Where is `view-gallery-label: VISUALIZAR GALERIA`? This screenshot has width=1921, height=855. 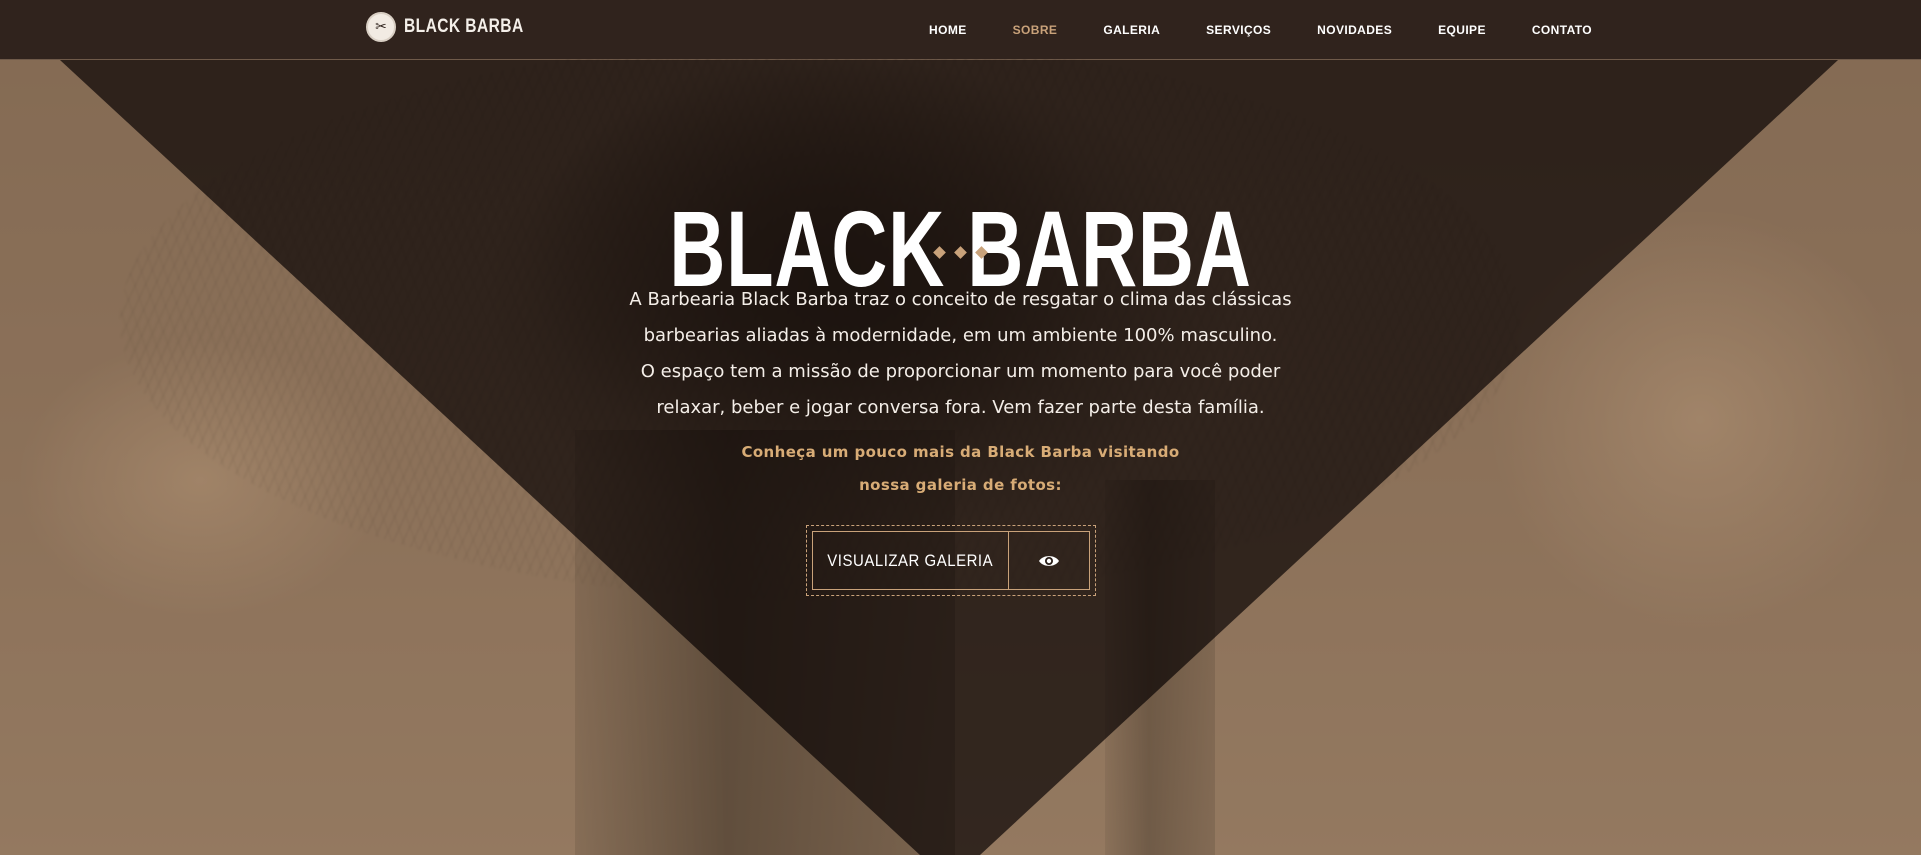
view-gallery-label: VISUALIZAR GALERIA is located at coordinates (911, 560).